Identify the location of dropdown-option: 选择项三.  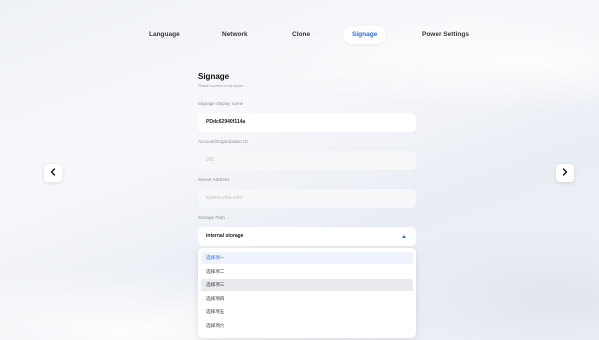
(307, 285).